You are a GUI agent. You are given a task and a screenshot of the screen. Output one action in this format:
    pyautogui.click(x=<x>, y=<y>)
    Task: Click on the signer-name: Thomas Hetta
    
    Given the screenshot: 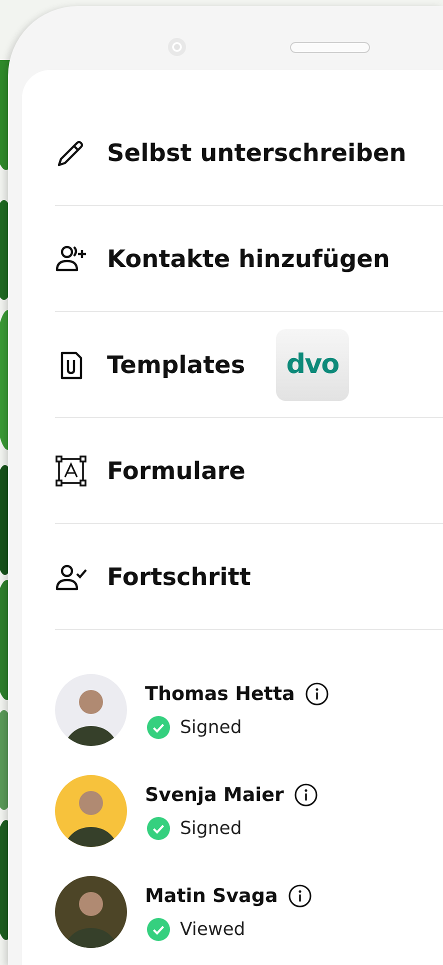 What is the action you would take?
    pyautogui.click(x=220, y=693)
    